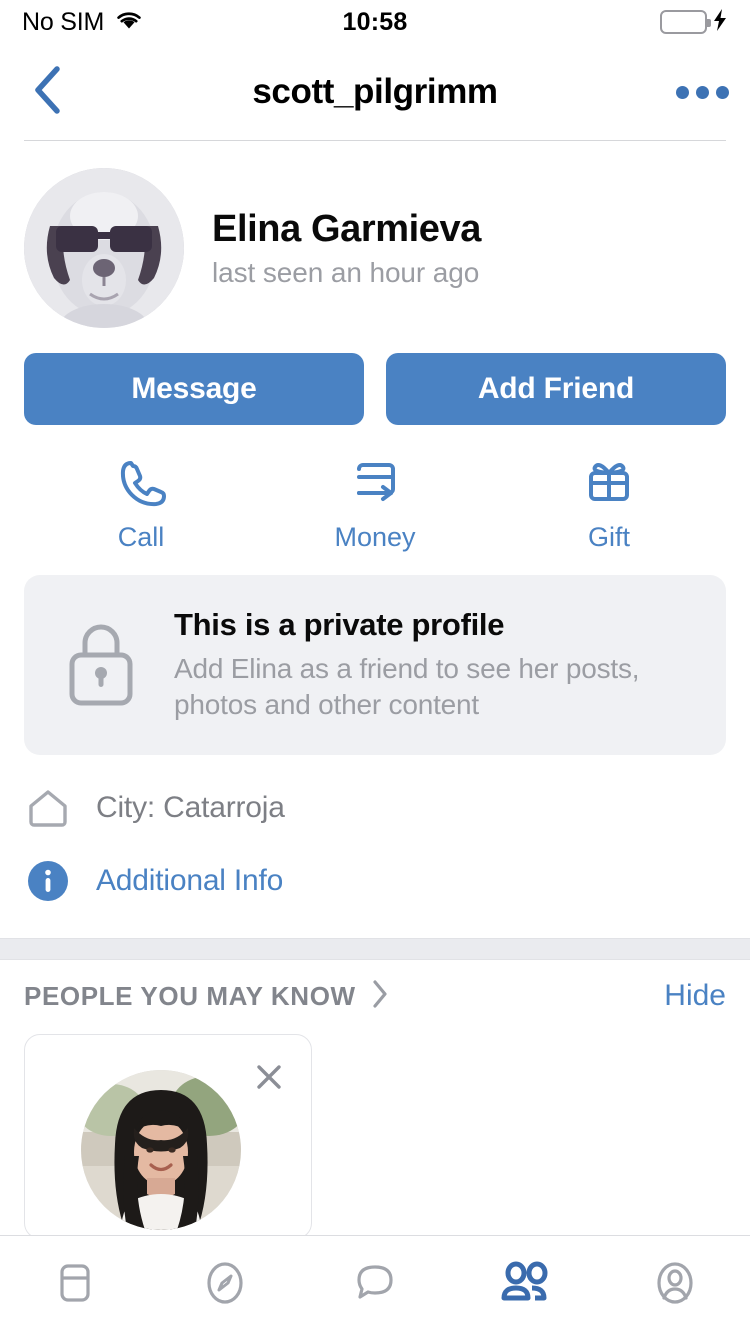 The width and height of the screenshot is (750, 1334). I want to click on money-transfer-icon, so click(375, 483).